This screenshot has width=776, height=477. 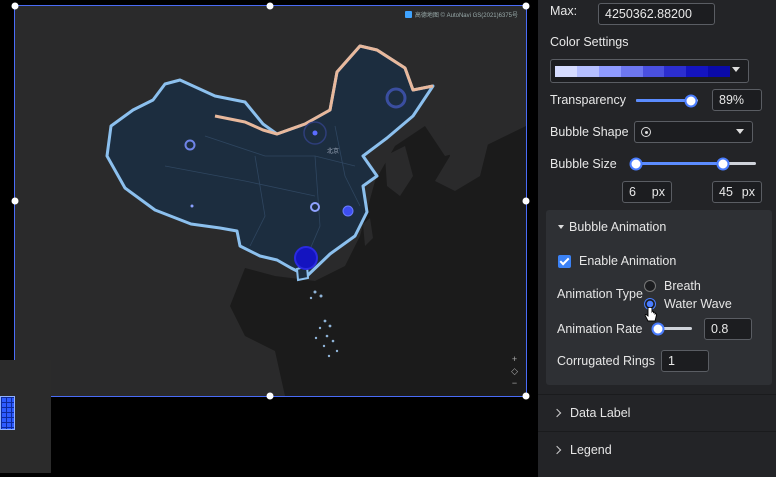 What do you see at coordinates (628, 261) in the screenshot?
I see `enable-animation-label: Enable Animation` at bounding box center [628, 261].